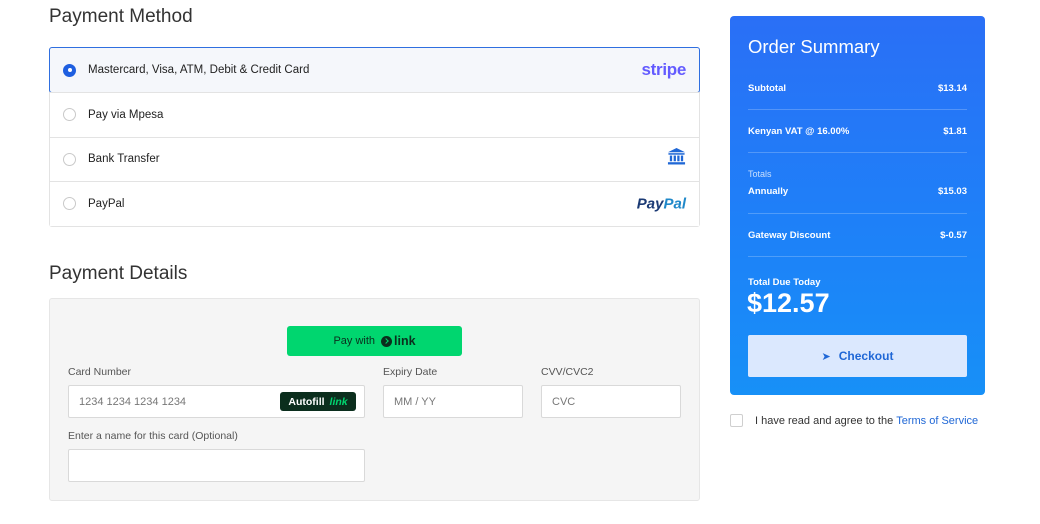 This screenshot has height=524, width=1040. What do you see at coordinates (857, 191) in the screenshot?
I see `annually-row: Annually $15.03` at bounding box center [857, 191].